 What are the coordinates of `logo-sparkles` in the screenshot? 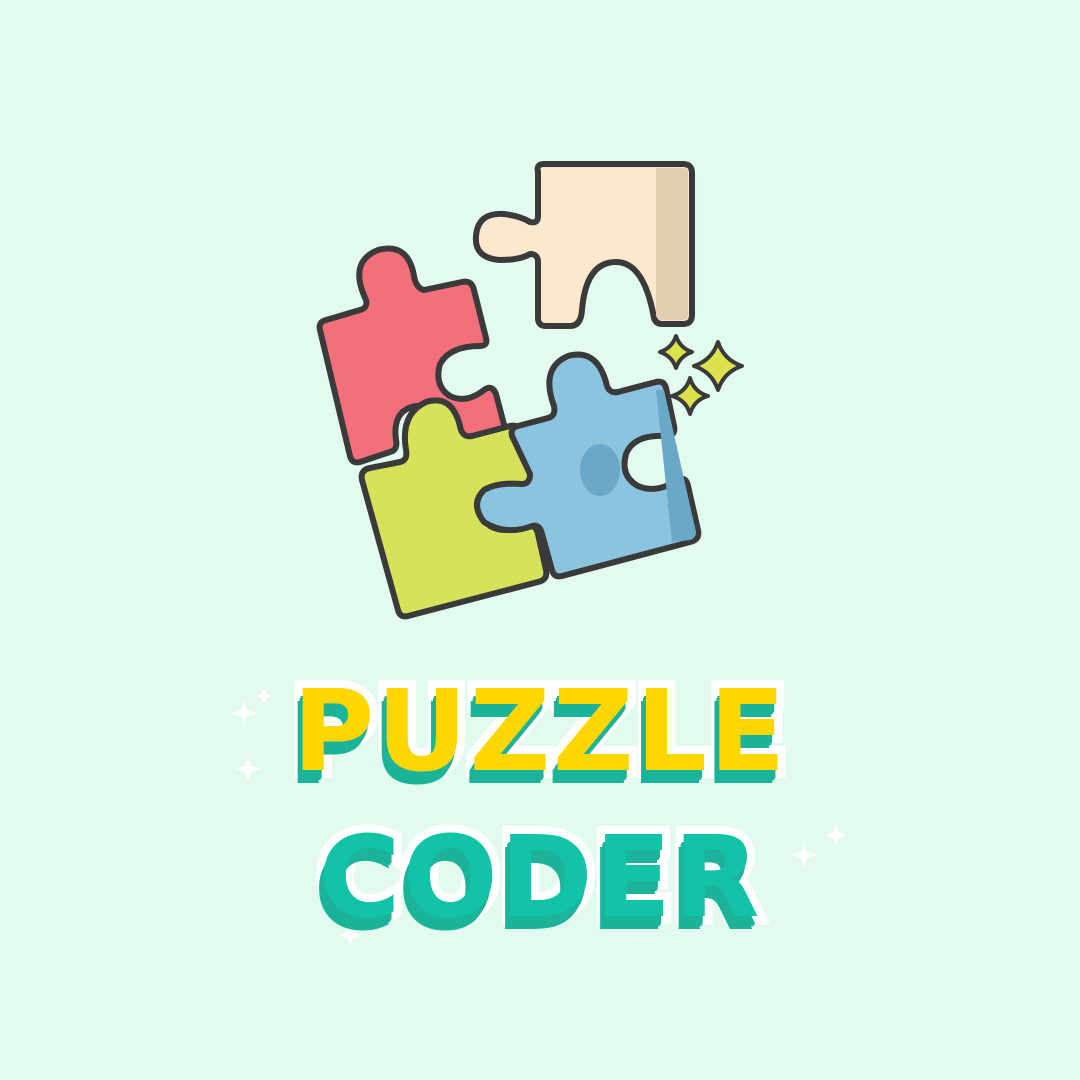 It's located at (701, 375).